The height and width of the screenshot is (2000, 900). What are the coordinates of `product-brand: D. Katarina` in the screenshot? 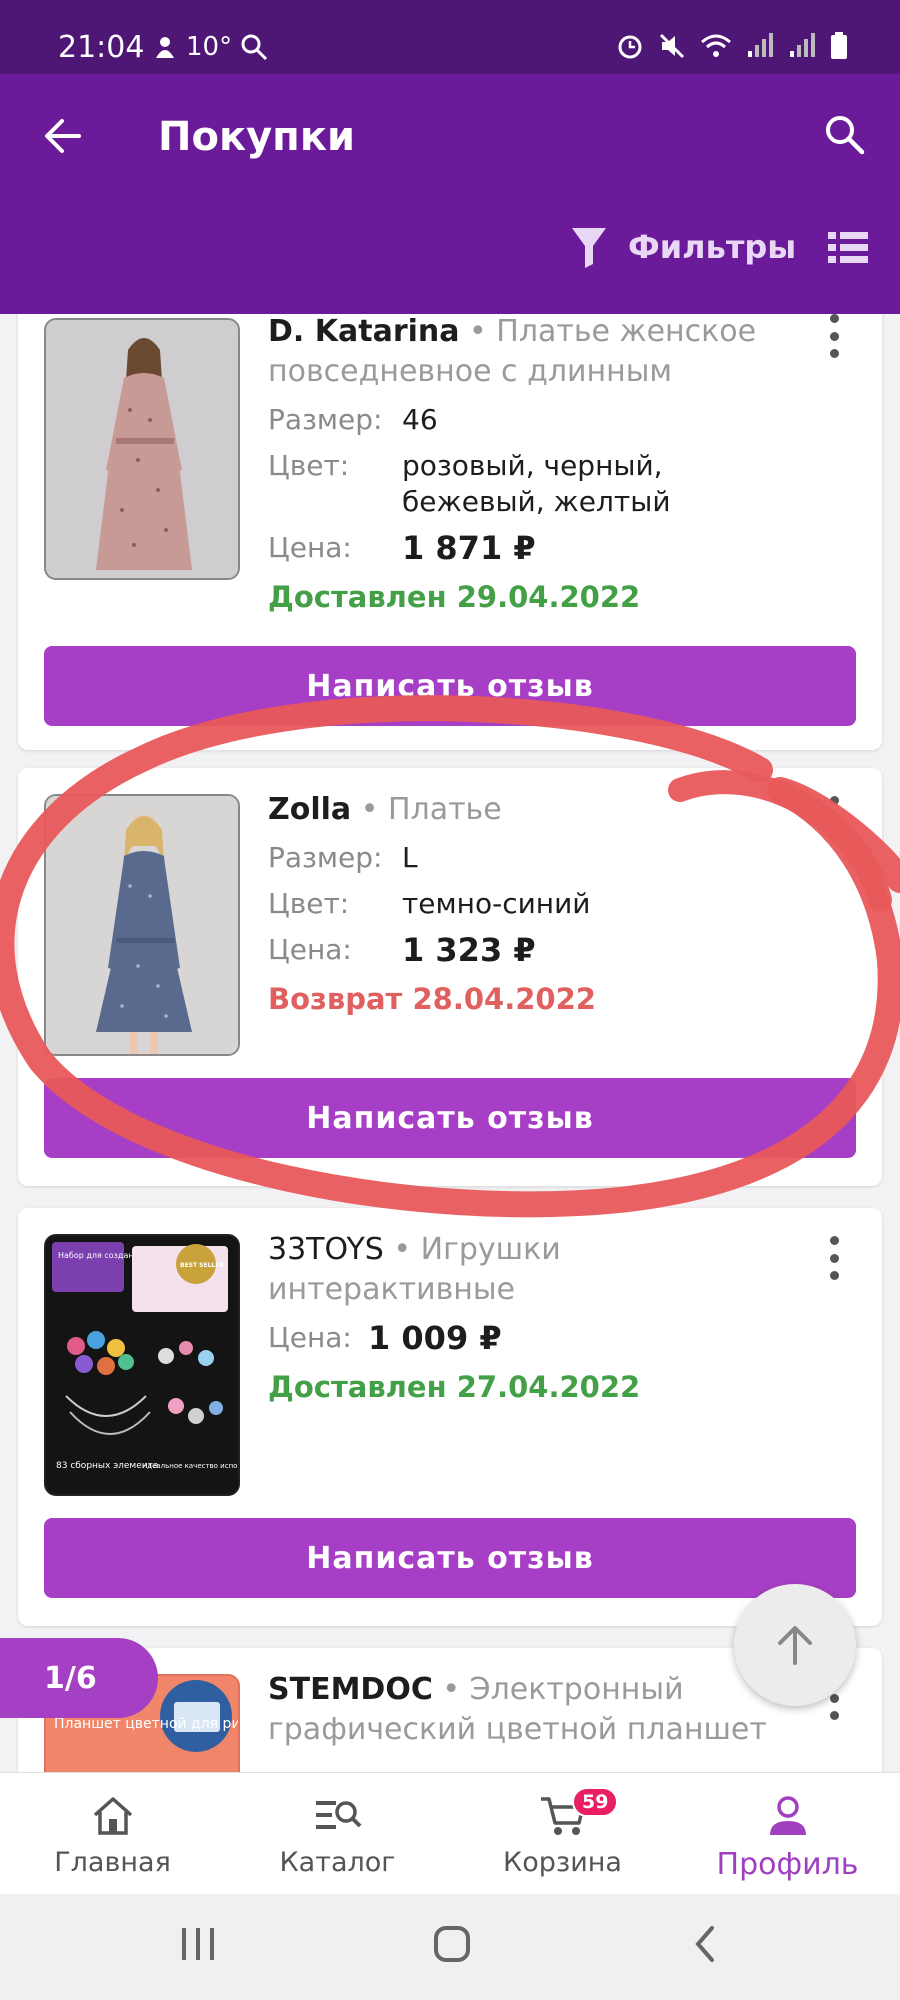 It's located at (364, 331).